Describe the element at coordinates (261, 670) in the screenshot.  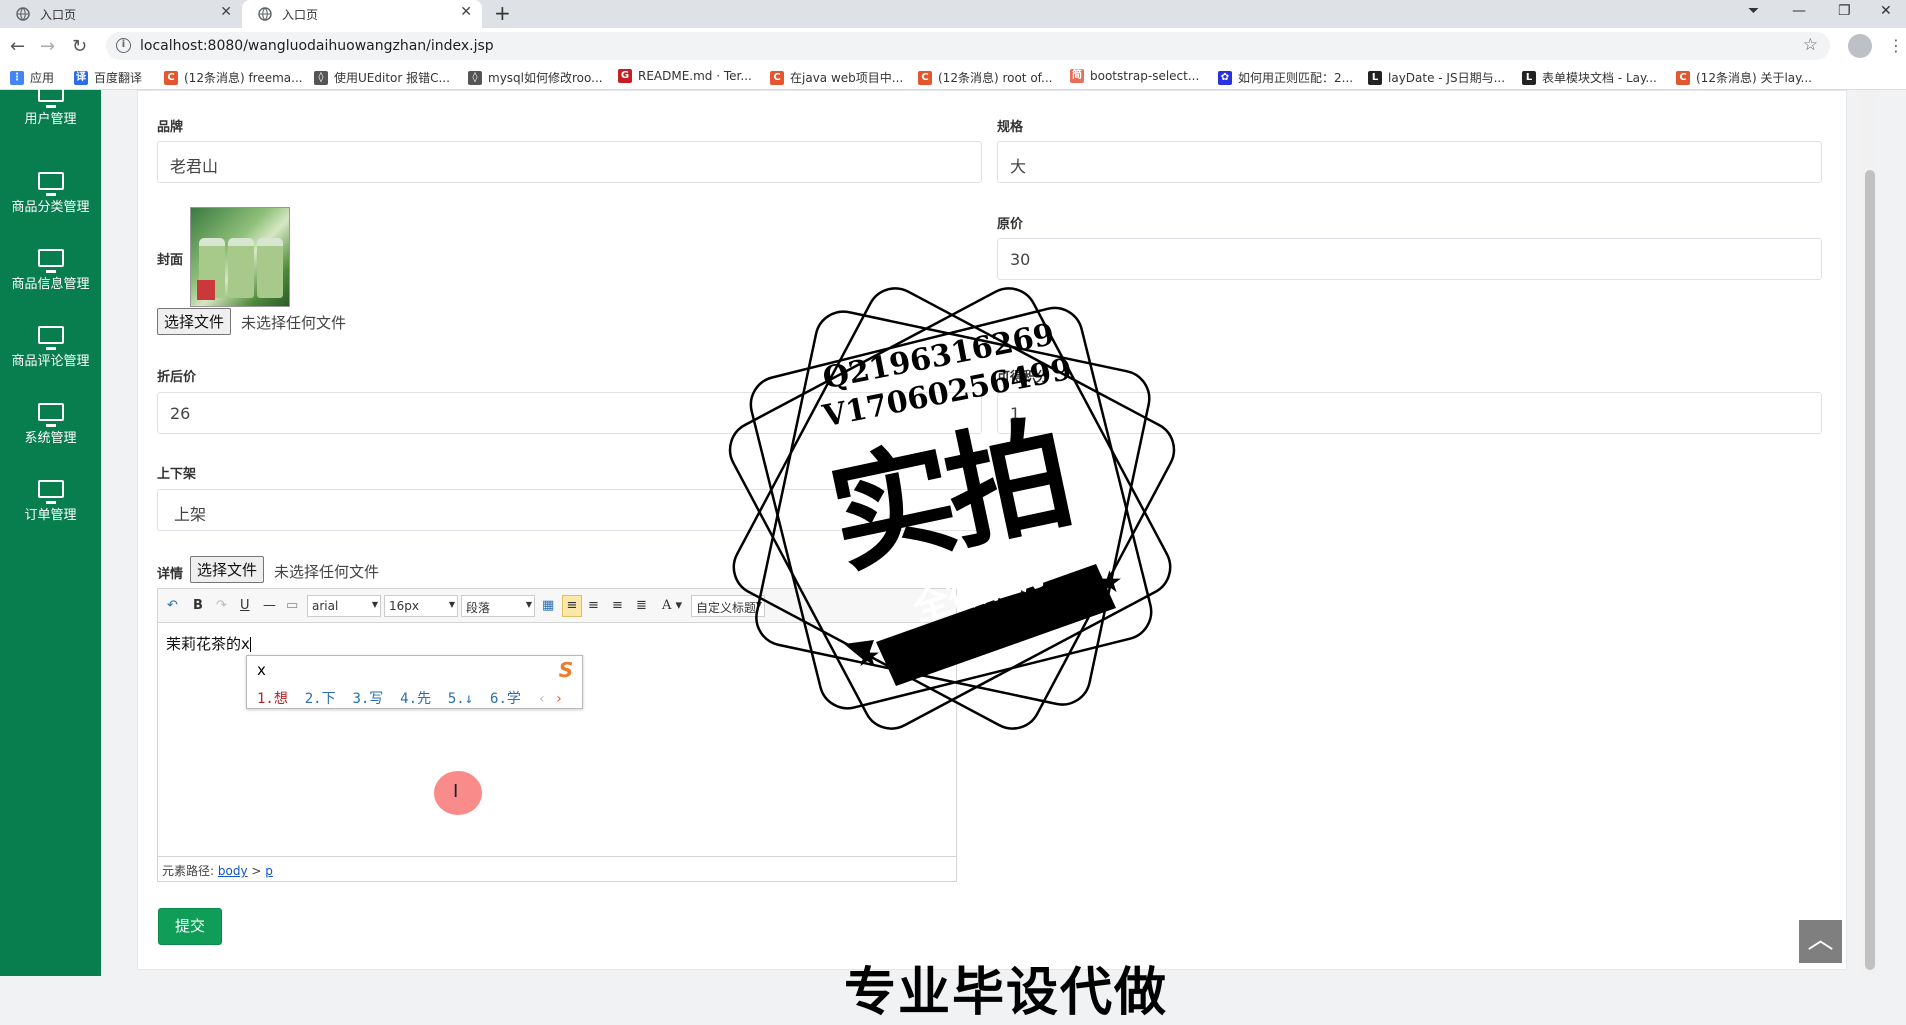
I see `ime-composition: x` at that location.